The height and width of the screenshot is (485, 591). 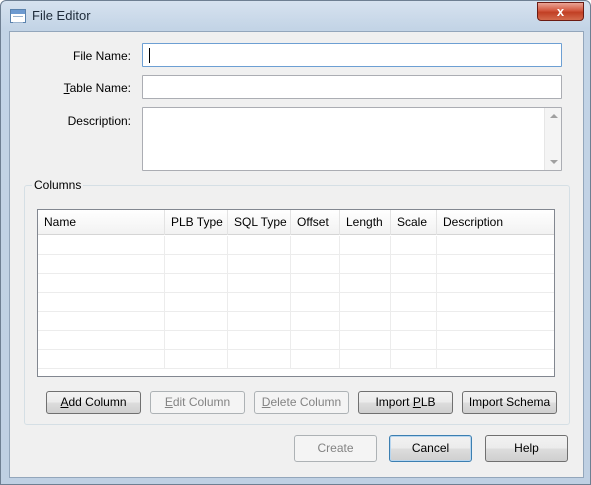 I want to click on title-bar: File Editor x, so click(x=295, y=16).